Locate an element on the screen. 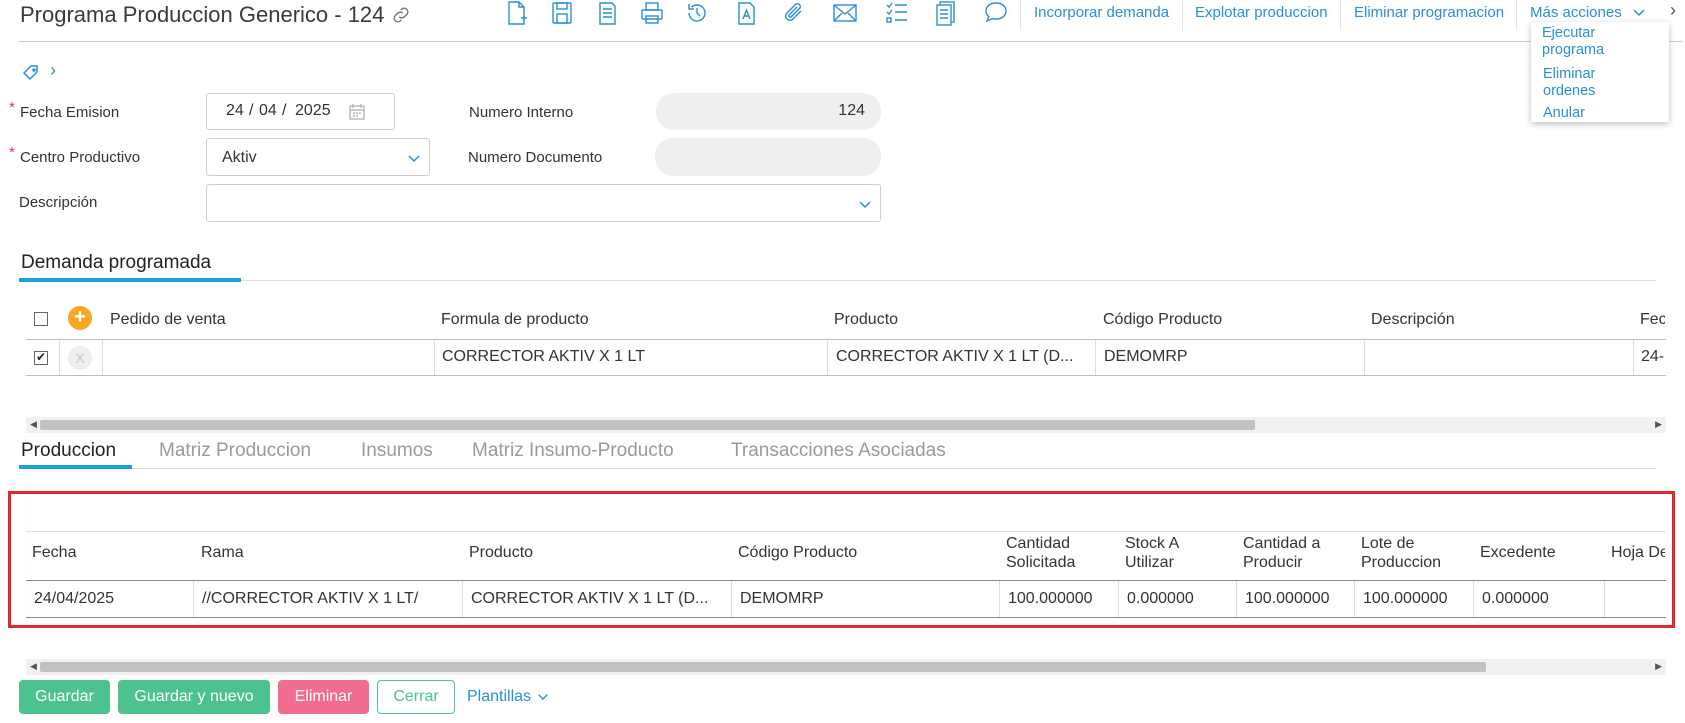 This screenshot has height=723, width=1685. link-icon is located at coordinates (401, 15).